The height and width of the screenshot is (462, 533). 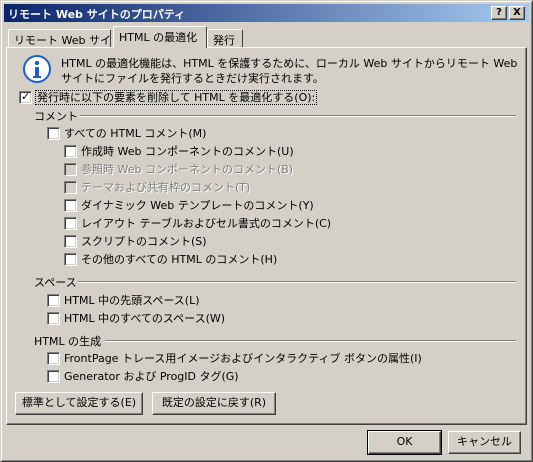 What do you see at coordinates (266, 13) in the screenshot?
I see `title-bar: リモート Web サイトのプロパティ ? X` at bounding box center [266, 13].